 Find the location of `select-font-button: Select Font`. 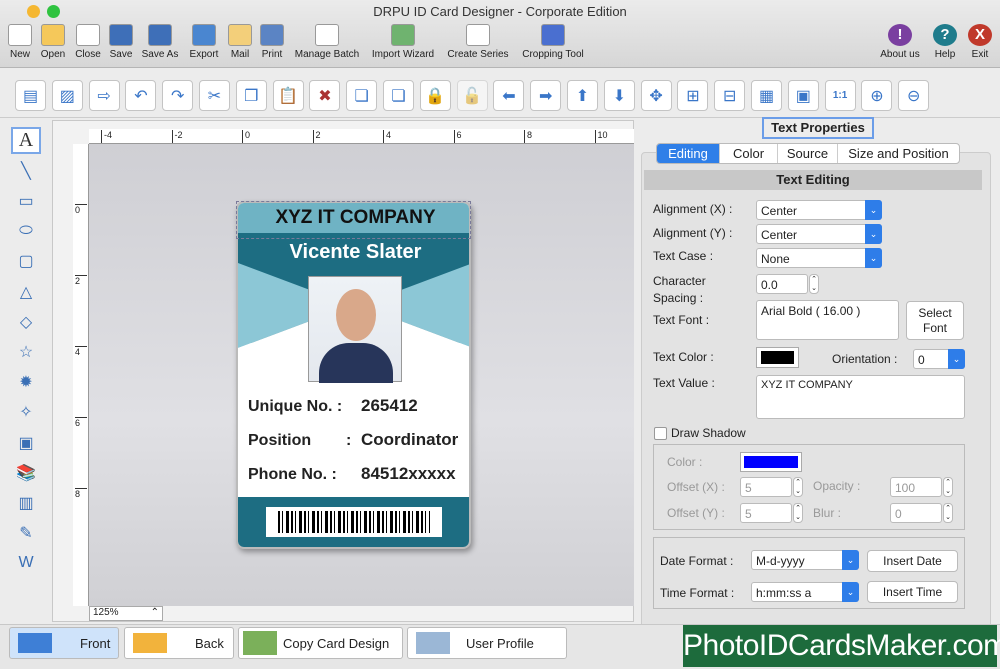

select-font-button: Select Font is located at coordinates (935, 320).